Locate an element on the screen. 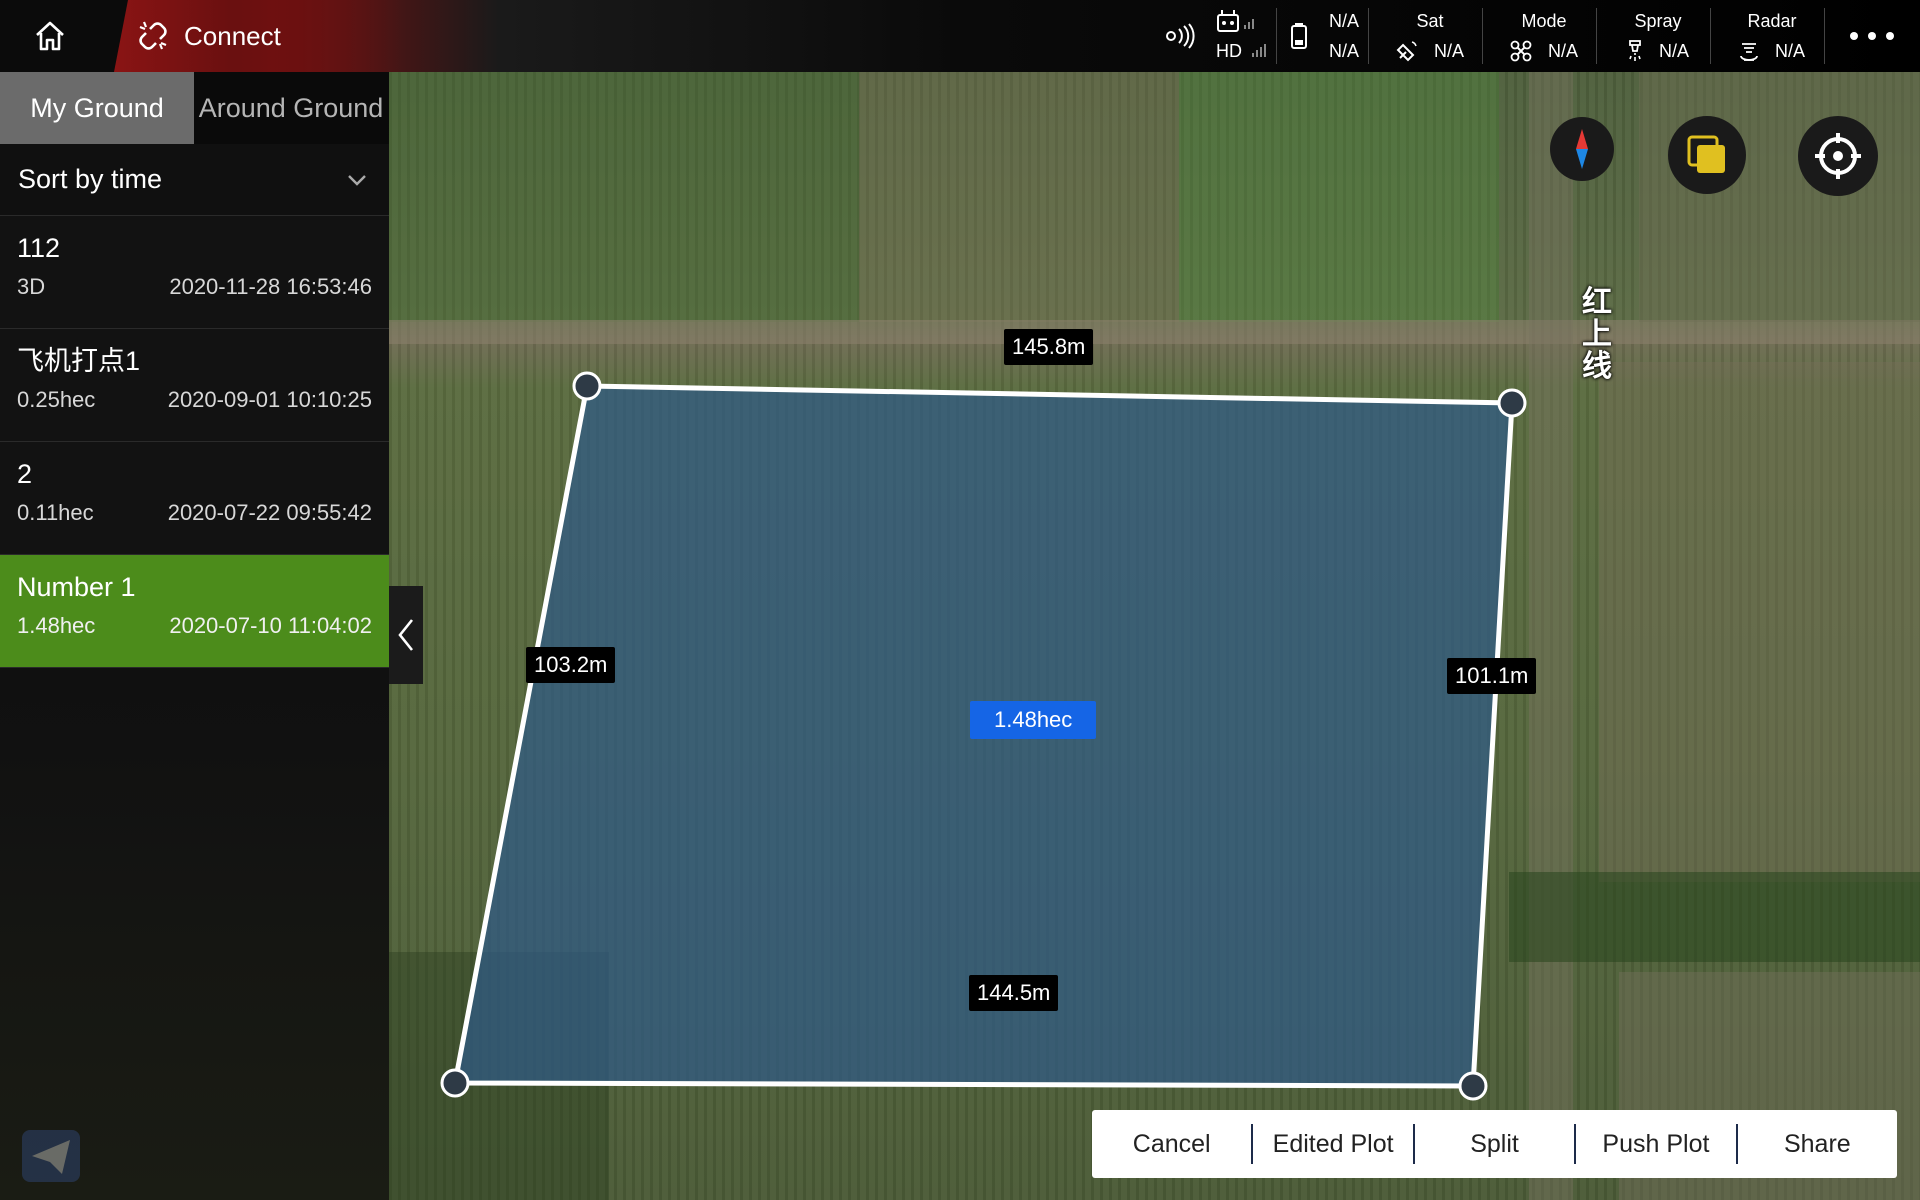 This screenshot has height=1200, width=1920. plot-list-item-selected: Number 1 1.48hec 2020-07-10 11:04:02 is located at coordinates (194, 611).